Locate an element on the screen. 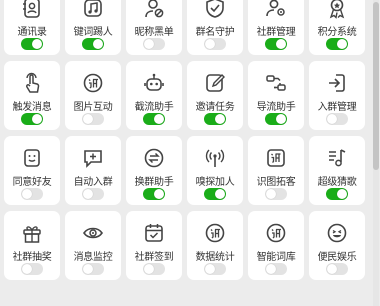 Image resolution: width=380 pixels, height=306 pixels. feature-card: 消息监控 is located at coordinates (93, 245).